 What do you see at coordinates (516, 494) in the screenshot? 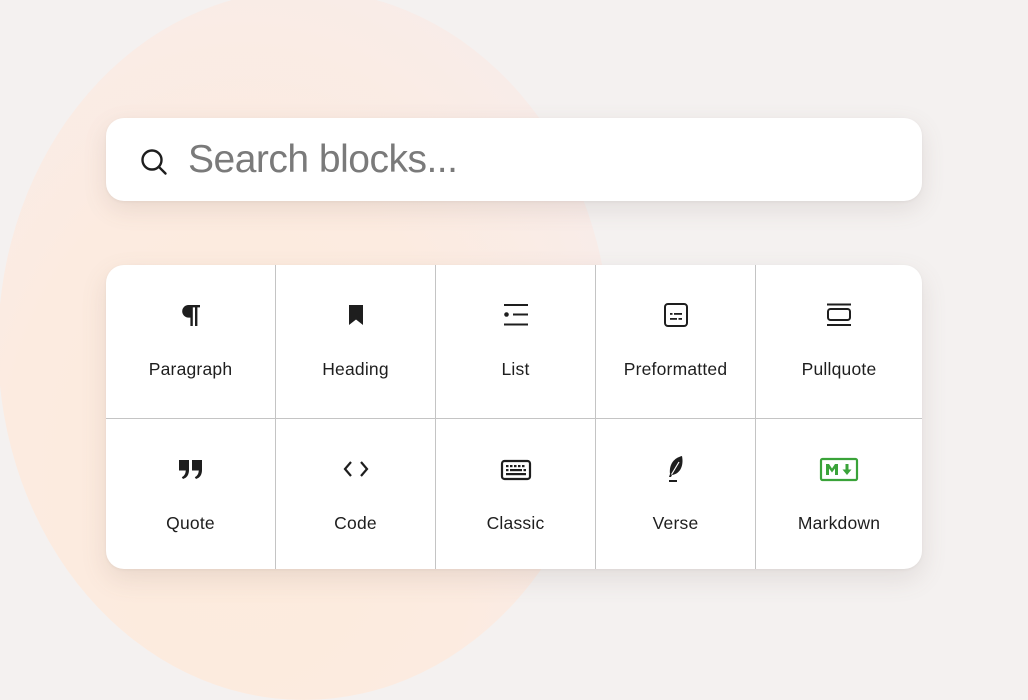
I see `block-classic: Classic` at bounding box center [516, 494].